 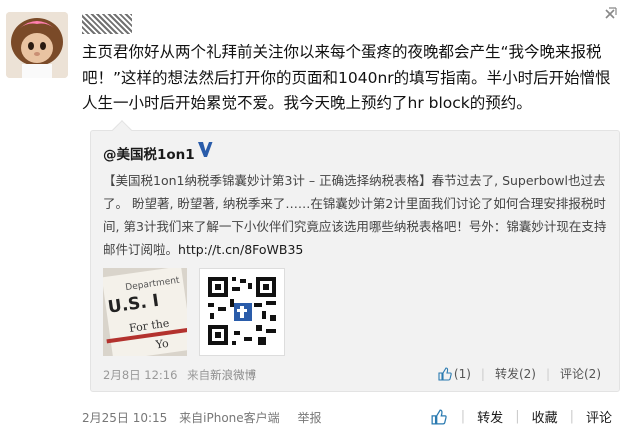 I want to click on repost-actions: (1) | 转发(2) | 评论(2), so click(x=519, y=373).